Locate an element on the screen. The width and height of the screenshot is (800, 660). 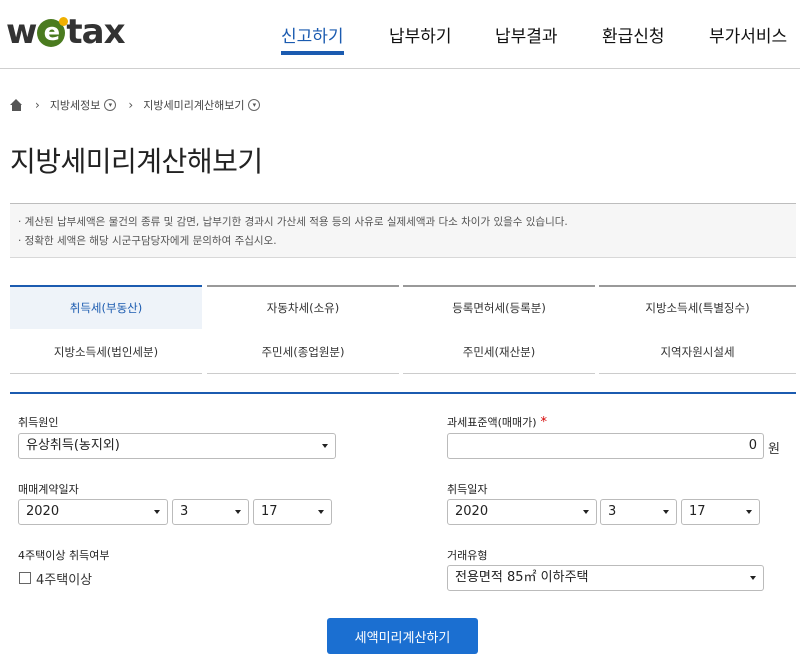
nav-extra-services: 부가서비스 is located at coordinates (748, 34).